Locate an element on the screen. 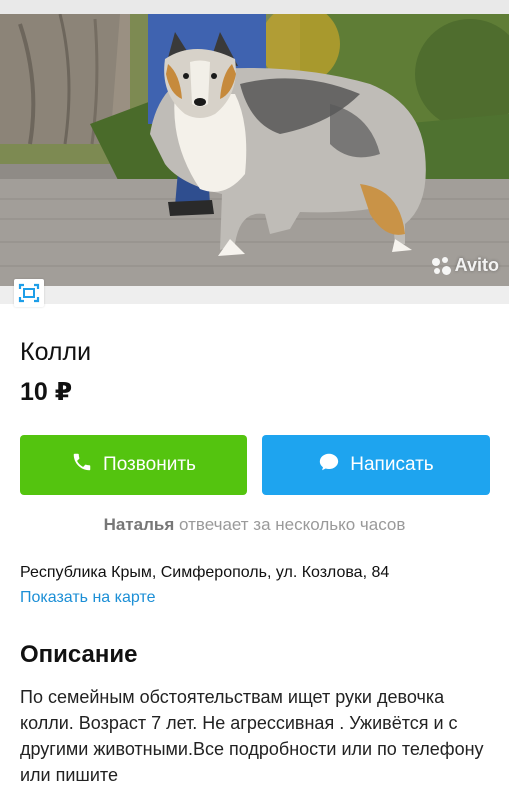 The height and width of the screenshot is (800, 509). show-on-map-link: Показать на карте is located at coordinates (87, 598).